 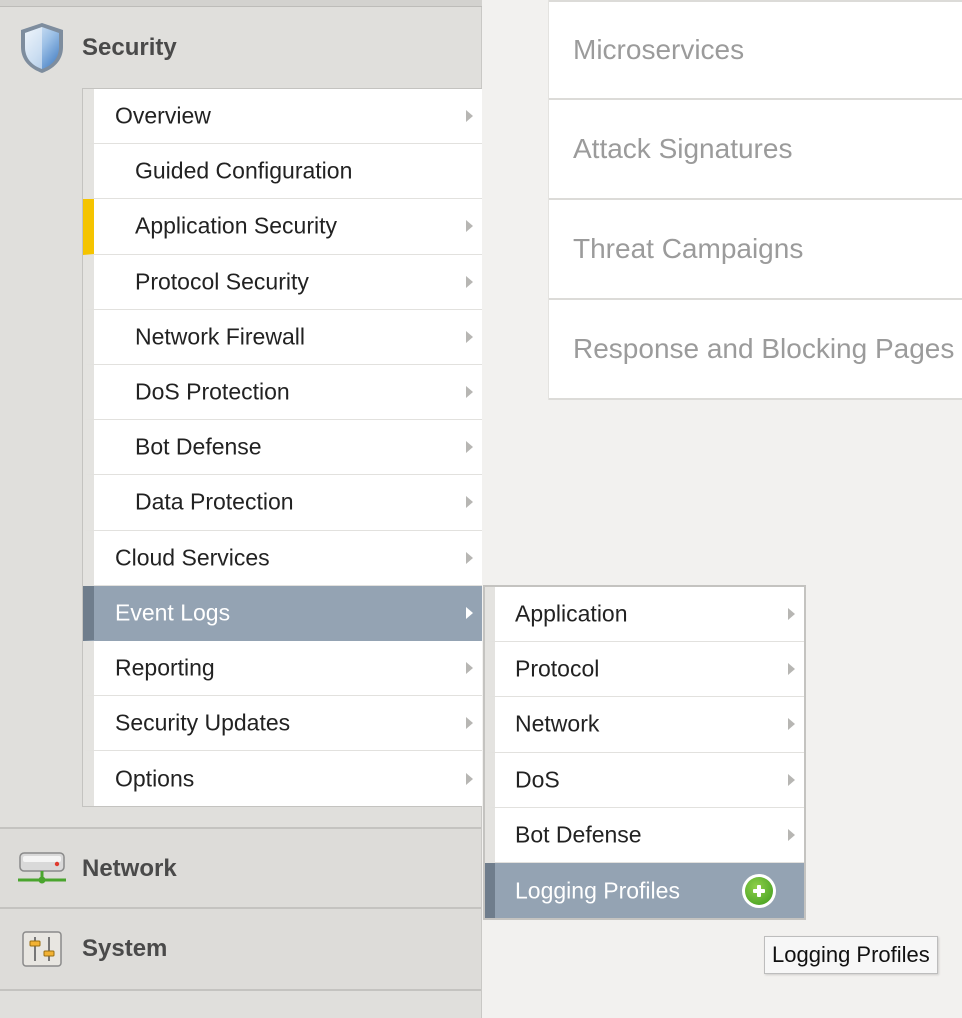 What do you see at coordinates (220, 336) in the screenshot?
I see `menu-item-label: Network Firewall` at bounding box center [220, 336].